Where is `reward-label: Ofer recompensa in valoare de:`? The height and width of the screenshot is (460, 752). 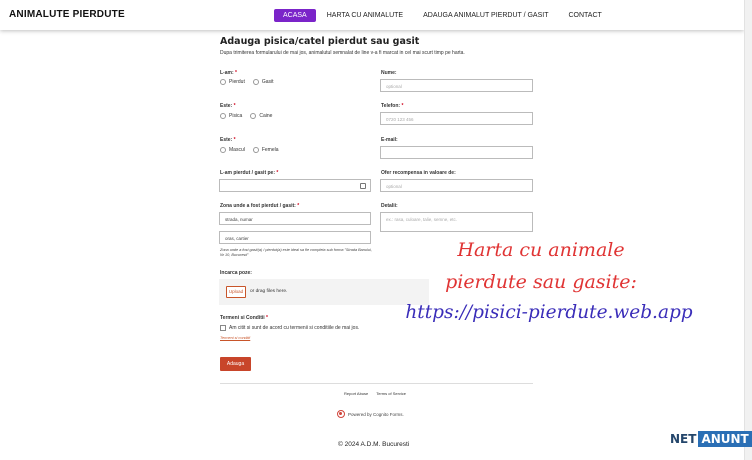
reward-label: Ofer recompensa in valoare de: is located at coordinates (418, 173).